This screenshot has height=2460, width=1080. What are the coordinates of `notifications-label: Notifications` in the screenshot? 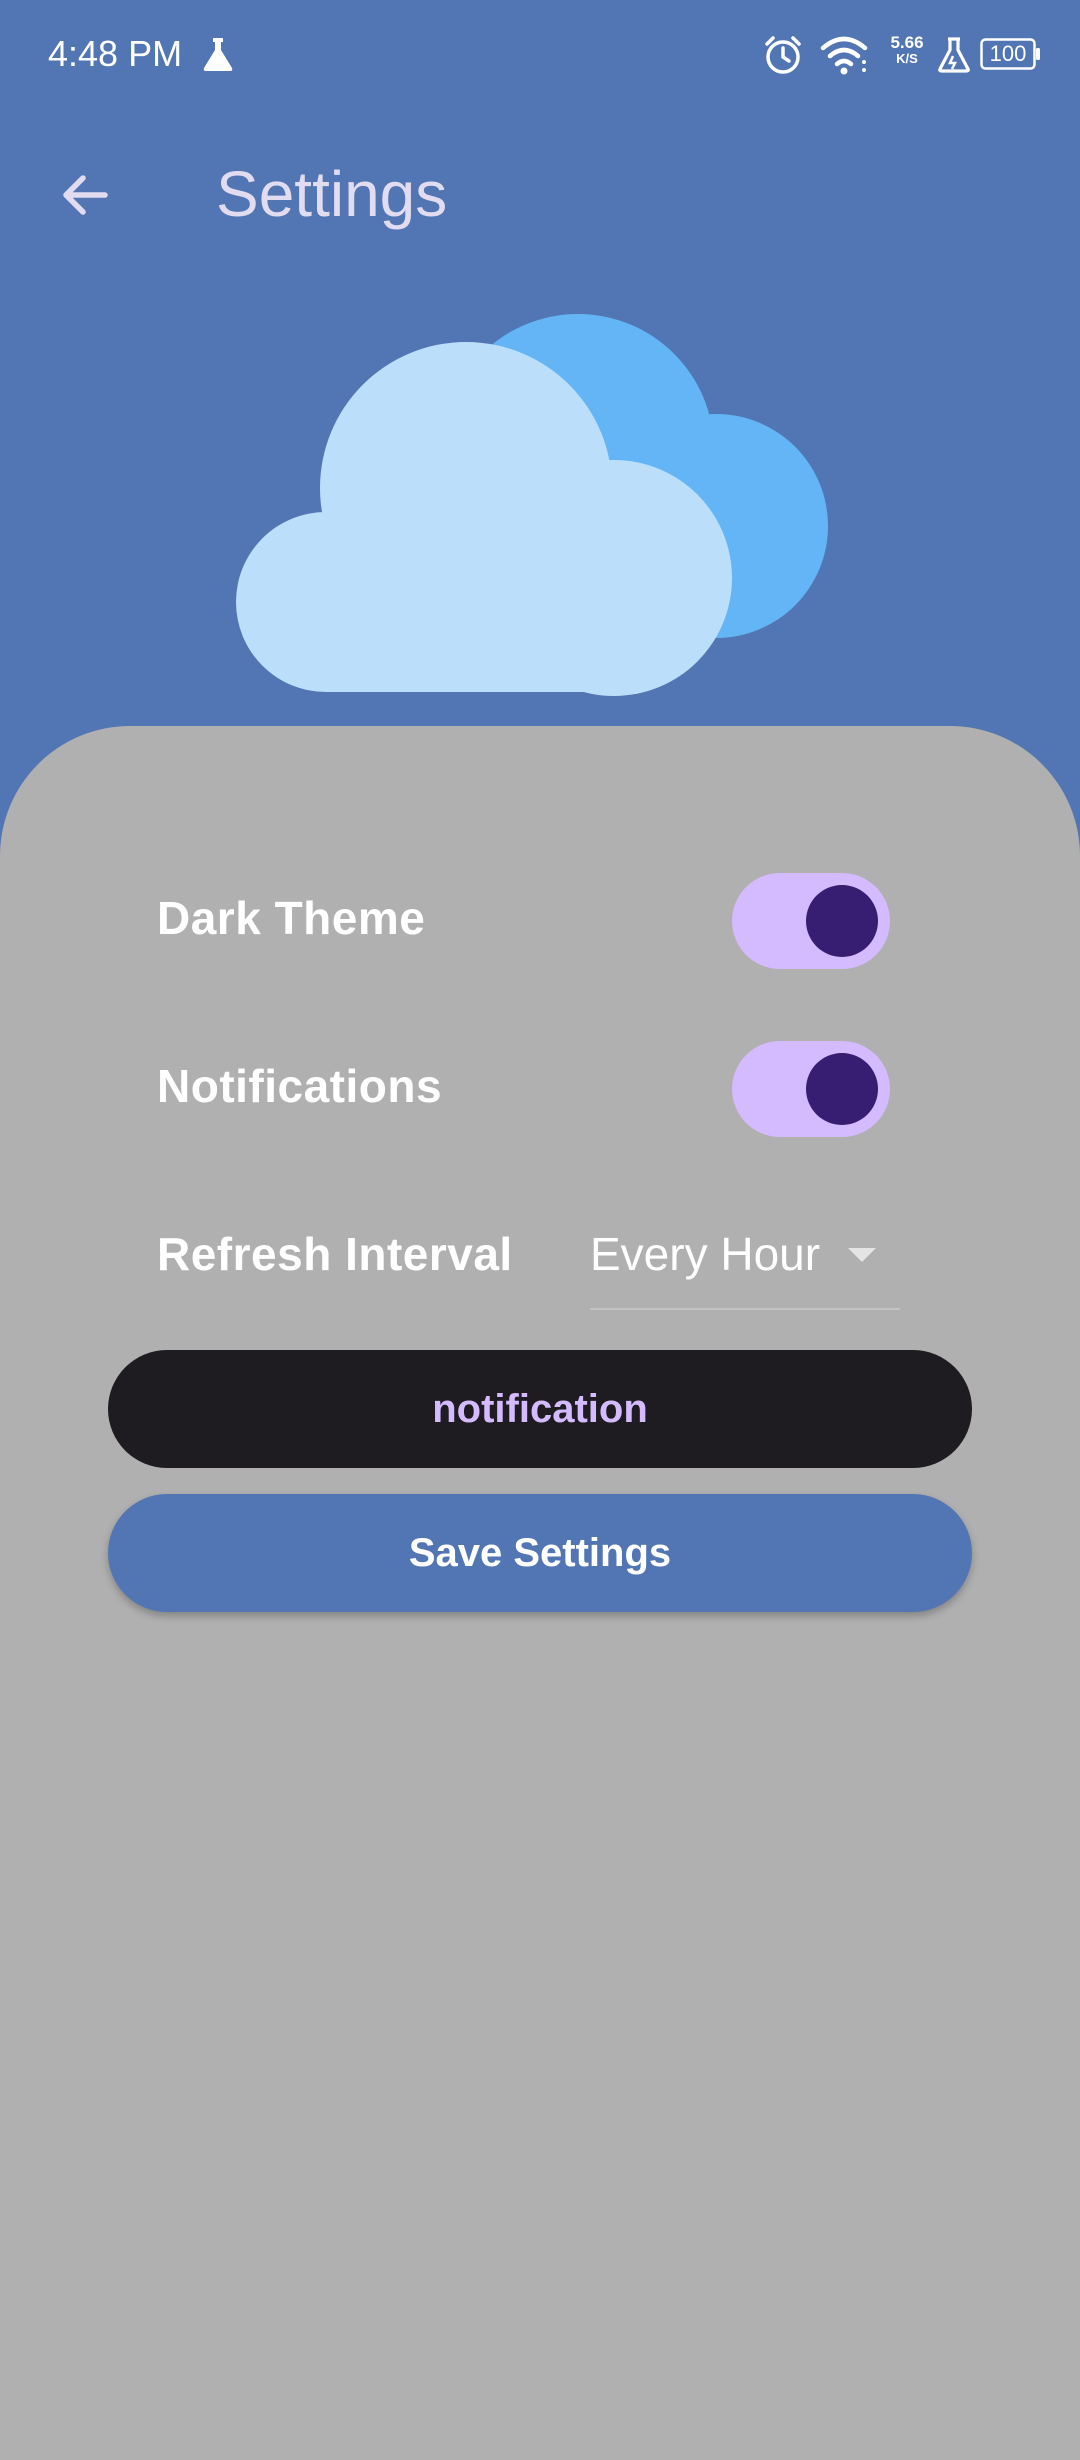 It's located at (300, 1086).